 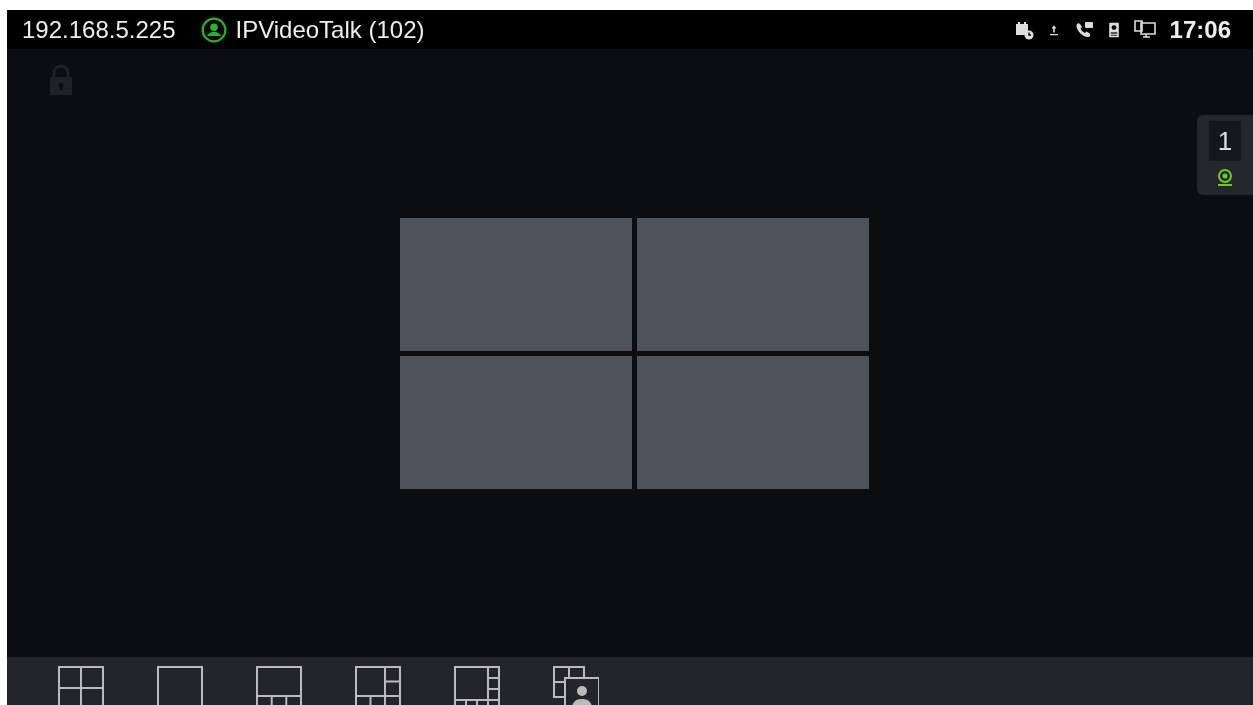 I want to click on account-name: IPVideoTalk (102), so click(x=330, y=29).